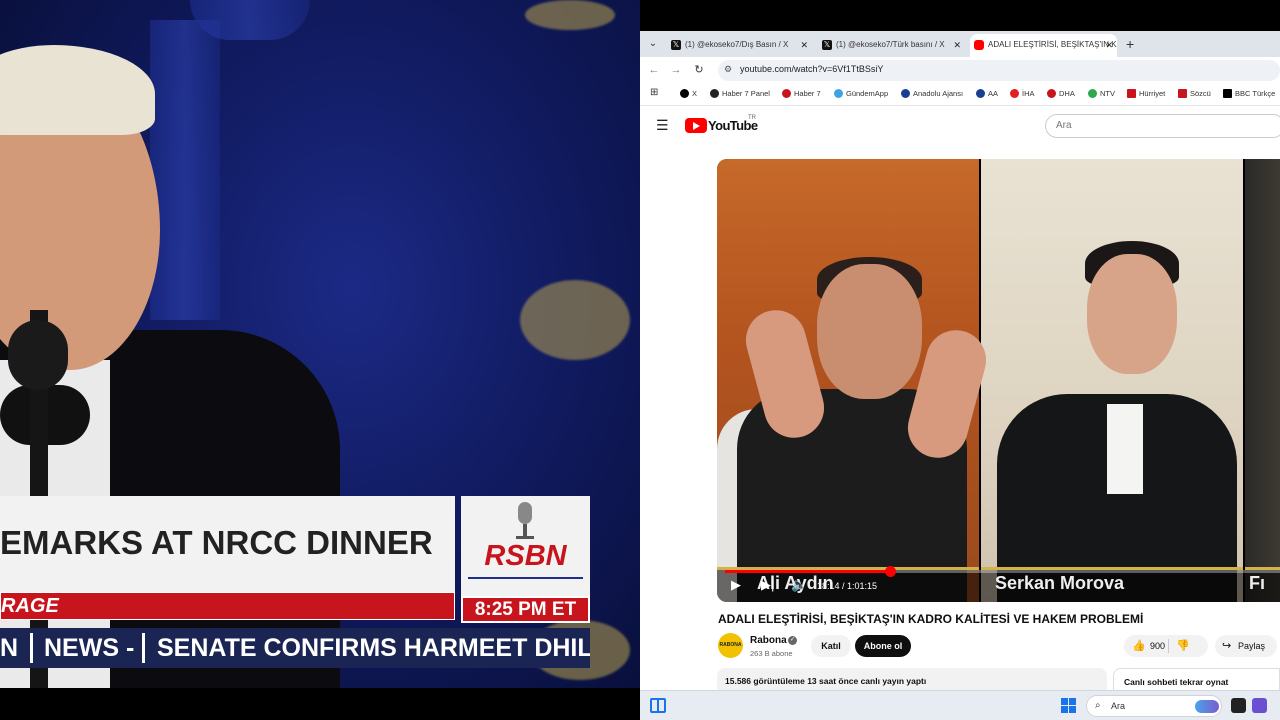 This screenshot has height=720, width=1280. What do you see at coordinates (216, 542) in the screenshot?
I see `lower-third-title: EMARKS AT NRCC DINNER` at bounding box center [216, 542].